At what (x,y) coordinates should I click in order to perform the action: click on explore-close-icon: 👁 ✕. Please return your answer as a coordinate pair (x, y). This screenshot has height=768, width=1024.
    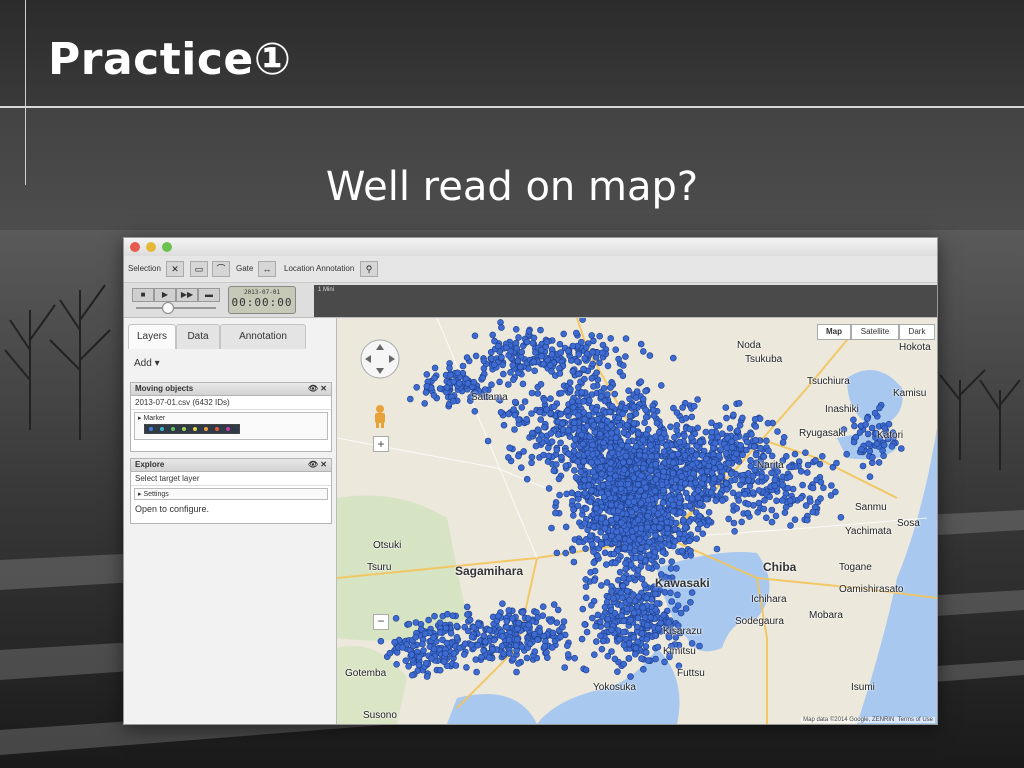
    Looking at the image, I should click on (317, 465).